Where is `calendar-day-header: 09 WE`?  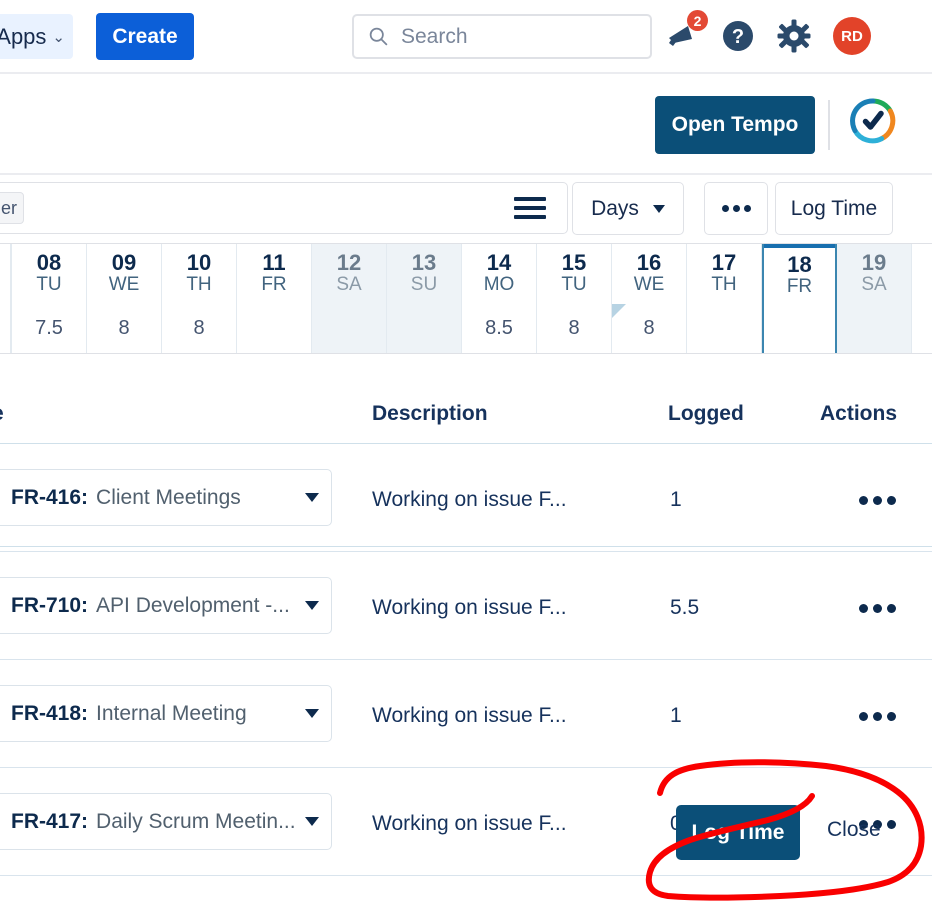 calendar-day-header: 09 WE is located at coordinates (124, 273).